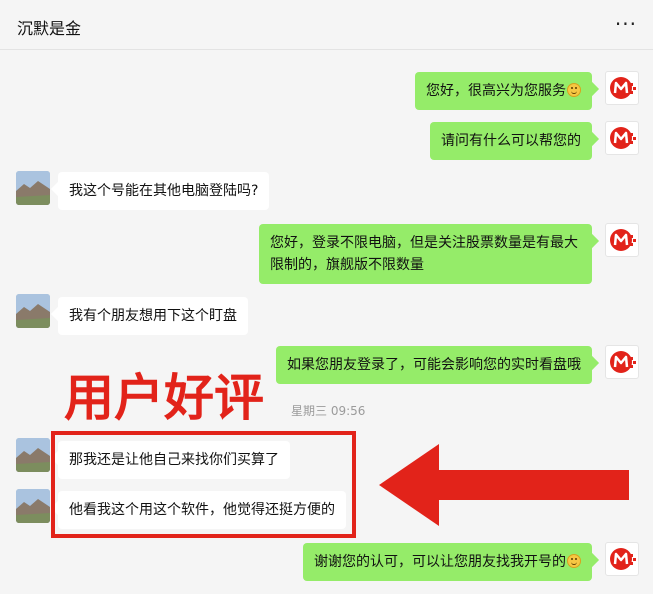  I want to click on message-bubble-incoming: 我这个号能在其他电脑登陆吗?, so click(164, 191).